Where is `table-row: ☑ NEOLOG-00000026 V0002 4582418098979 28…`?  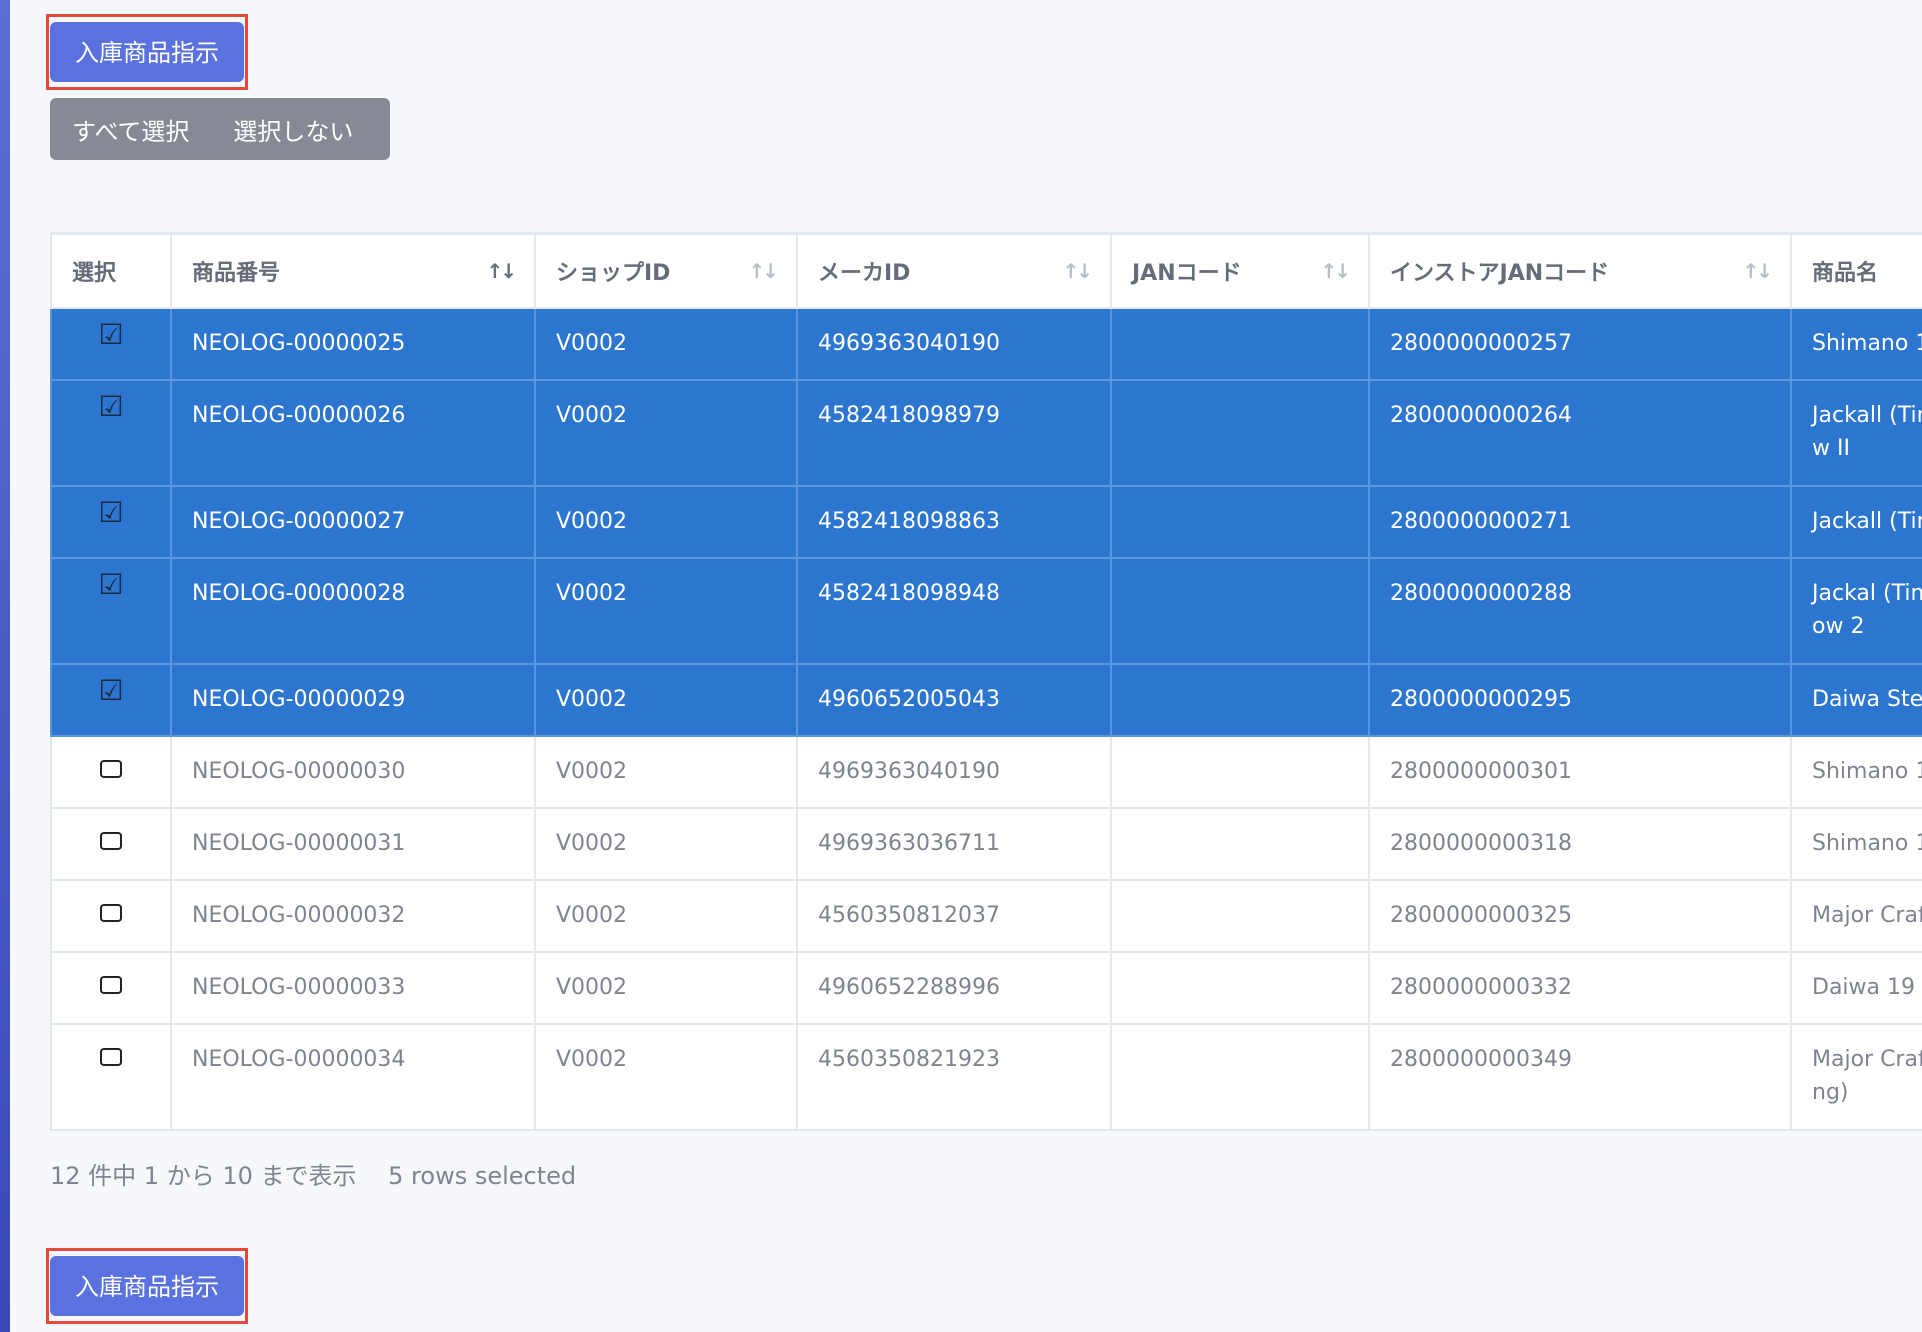
table-row: ☑ NEOLOG-00000026 V0002 4582418098979 28… is located at coordinates (986, 432).